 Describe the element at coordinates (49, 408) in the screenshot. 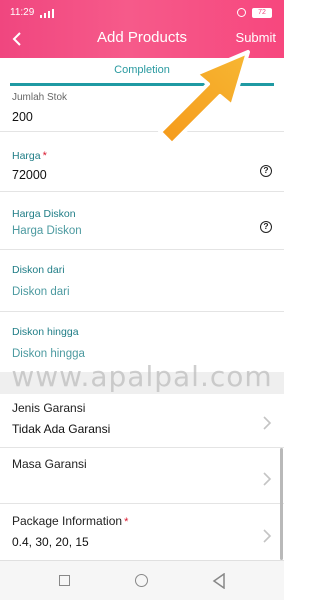

I see `warranty-type-label: Jenis Garansi` at that location.